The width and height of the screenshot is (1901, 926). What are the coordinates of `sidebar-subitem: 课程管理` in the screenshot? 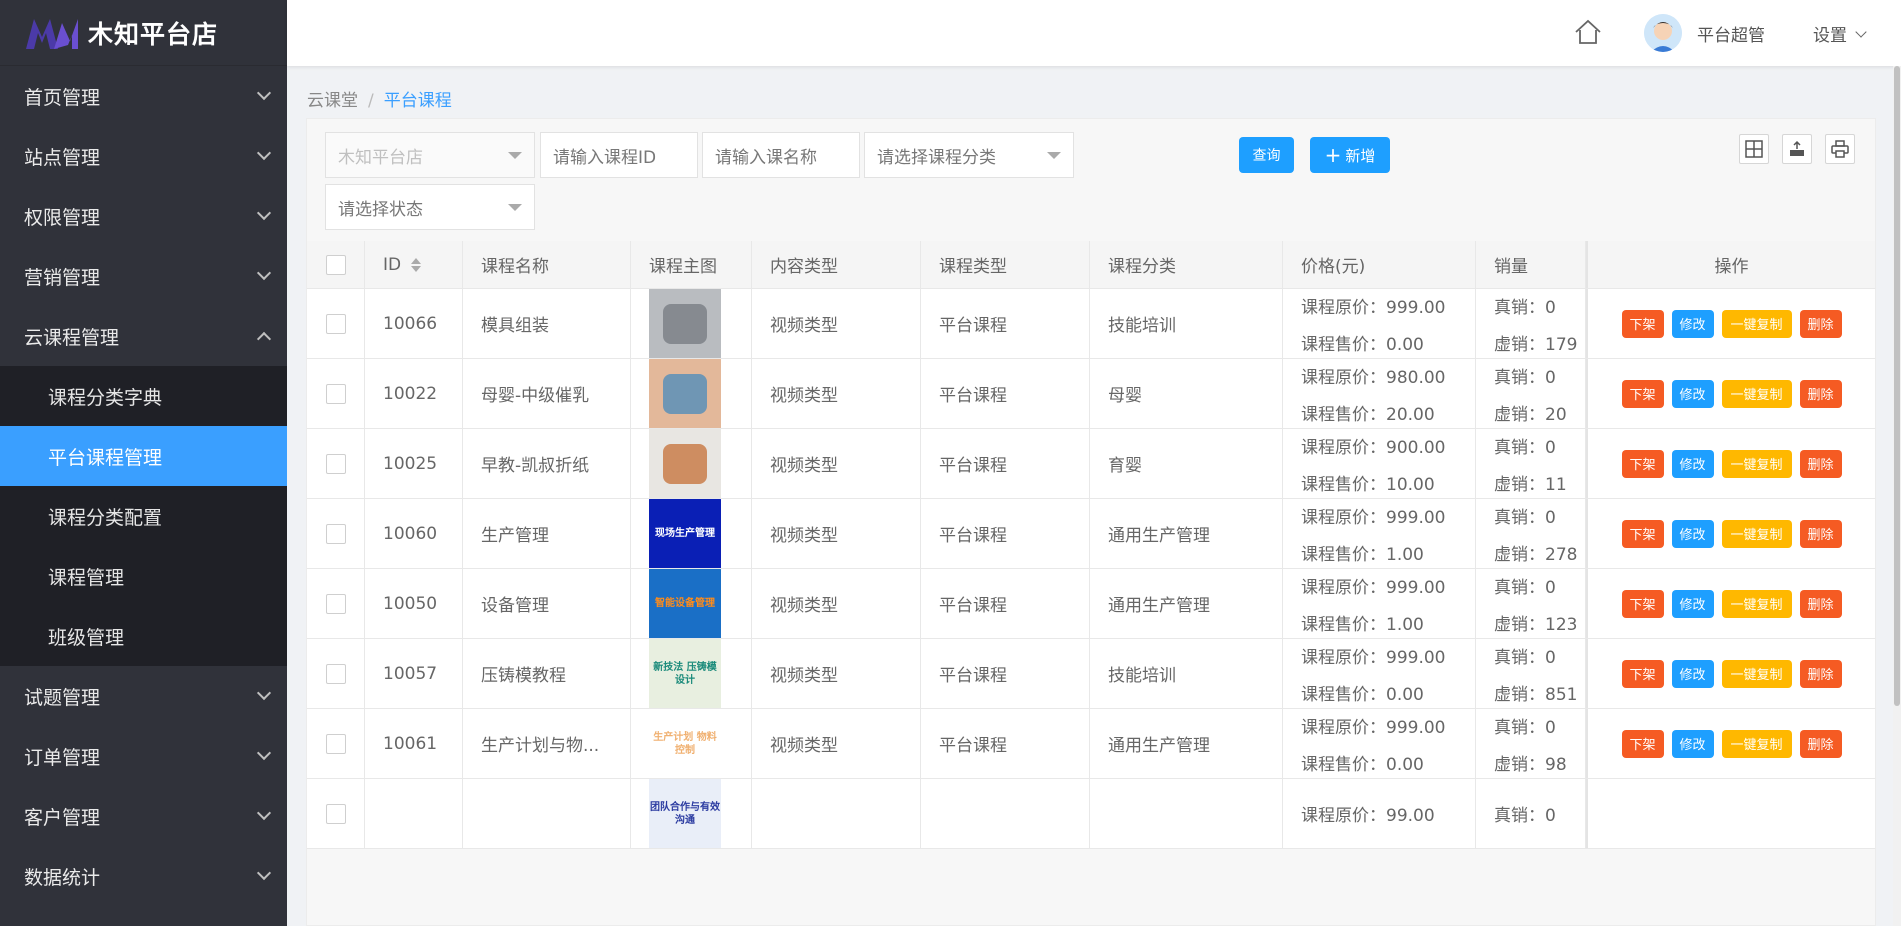 It's located at (143, 576).